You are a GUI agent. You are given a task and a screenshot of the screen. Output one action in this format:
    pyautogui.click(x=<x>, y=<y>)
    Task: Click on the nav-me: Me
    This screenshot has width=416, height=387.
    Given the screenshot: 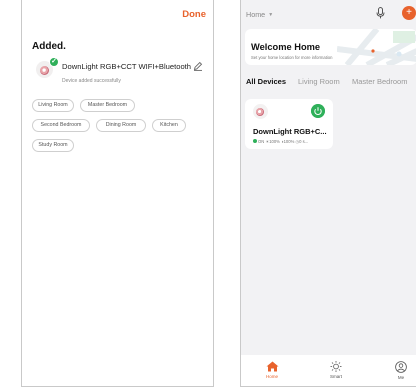 What is the action you would take?
    pyautogui.click(x=401, y=370)
    